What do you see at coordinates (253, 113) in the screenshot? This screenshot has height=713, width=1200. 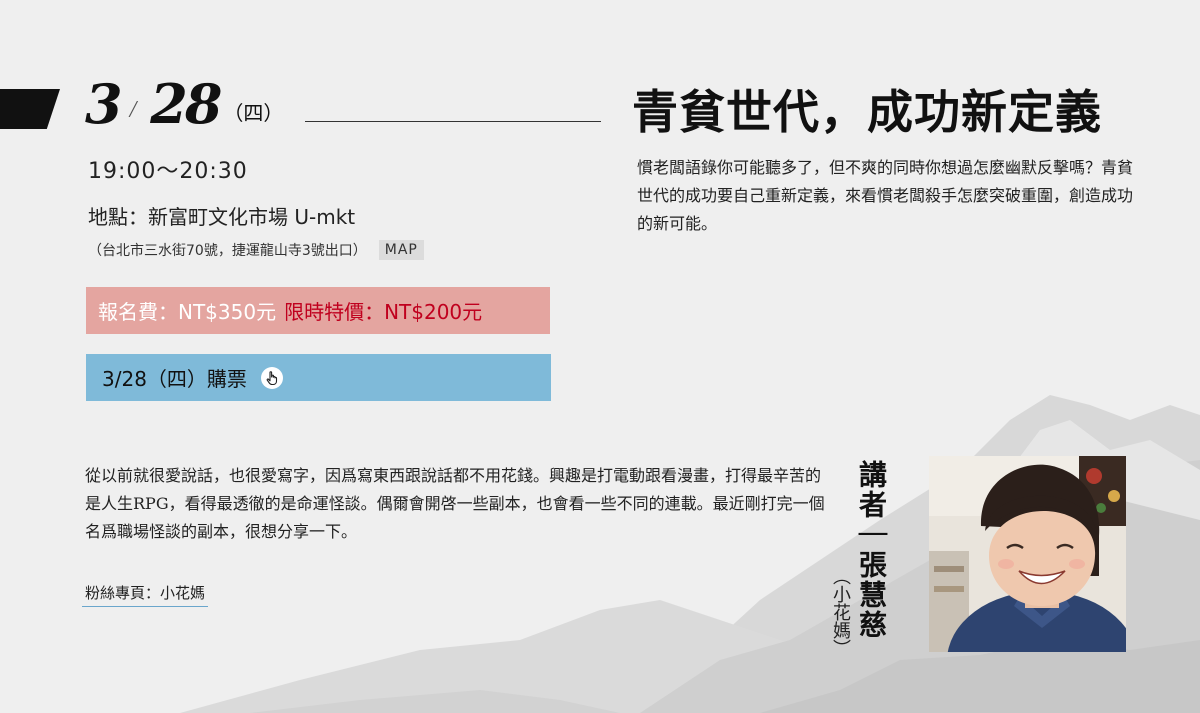 I see `date-weekday: （四）` at bounding box center [253, 113].